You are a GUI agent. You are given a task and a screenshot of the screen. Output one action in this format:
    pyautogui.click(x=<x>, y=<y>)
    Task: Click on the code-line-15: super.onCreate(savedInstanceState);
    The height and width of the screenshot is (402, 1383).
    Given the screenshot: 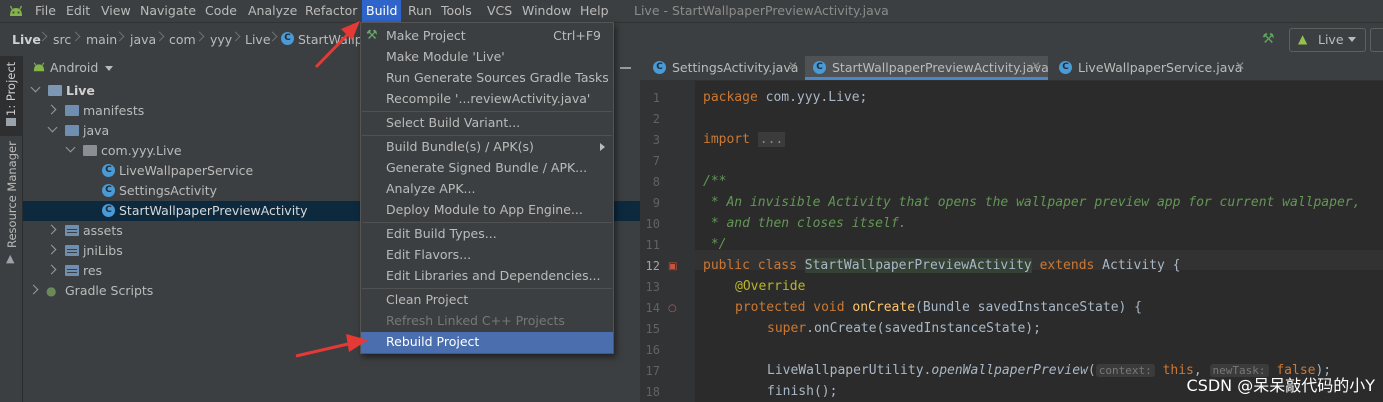 What is the action you would take?
    pyautogui.click(x=904, y=328)
    